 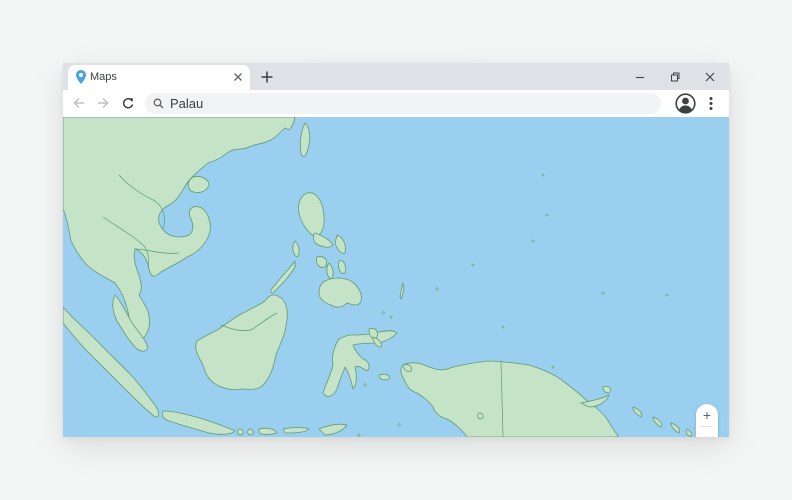 I want to click on mindanao, so click(x=340, y=292).